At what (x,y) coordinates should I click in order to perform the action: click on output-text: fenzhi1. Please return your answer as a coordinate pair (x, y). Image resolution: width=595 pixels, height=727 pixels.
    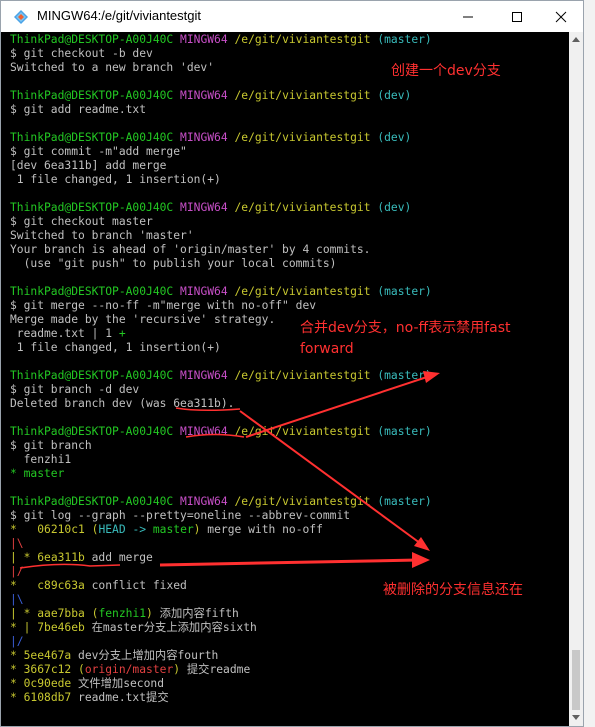
    Looking at the image, I should click on (41, 459).